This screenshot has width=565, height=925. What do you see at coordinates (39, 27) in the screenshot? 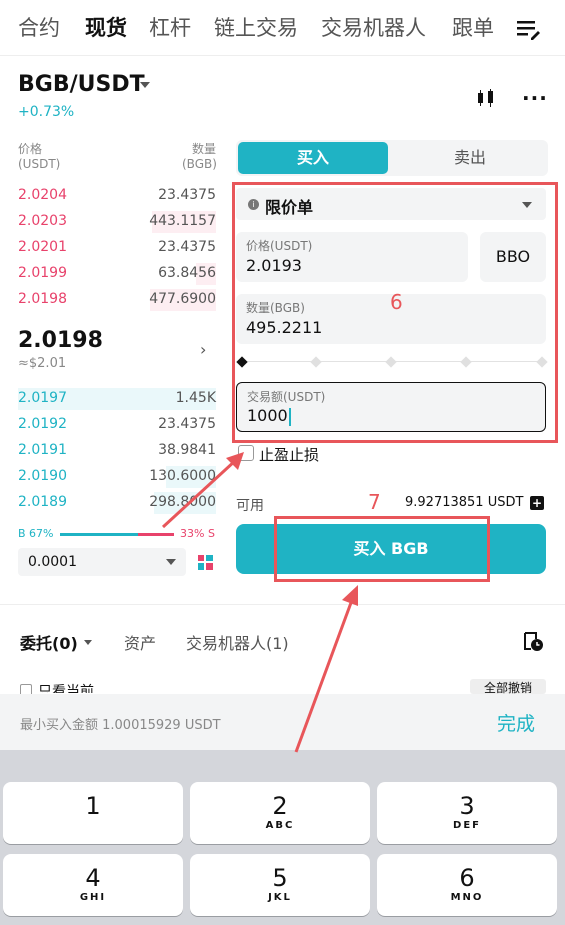
I see `tab-futures: 合约` at bounding box center [39, 27].